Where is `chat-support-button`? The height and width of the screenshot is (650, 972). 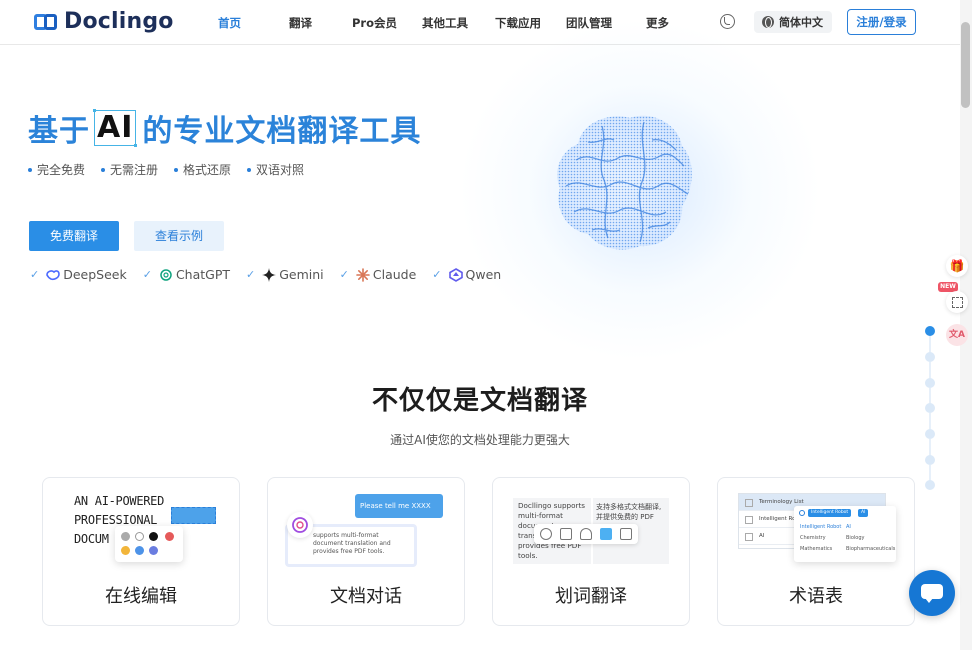
chat-support-button is located at coordinates (932, 593).